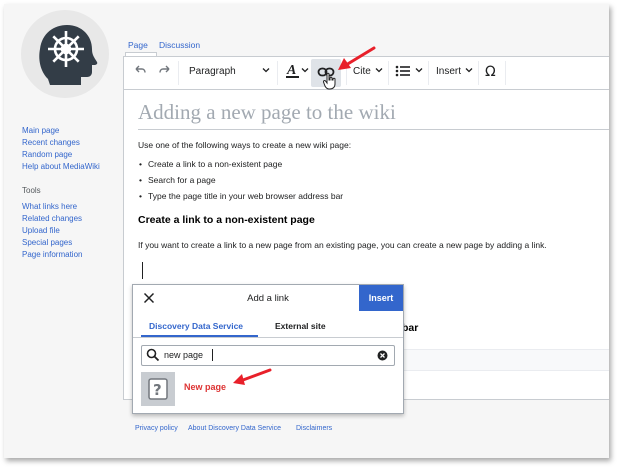 The width and height of the screenshot is (621, 472). What do you see at coordinates (300, 326) in the screenshot?
I see `tab-external-site: External site` at bounding box center [300, 326].